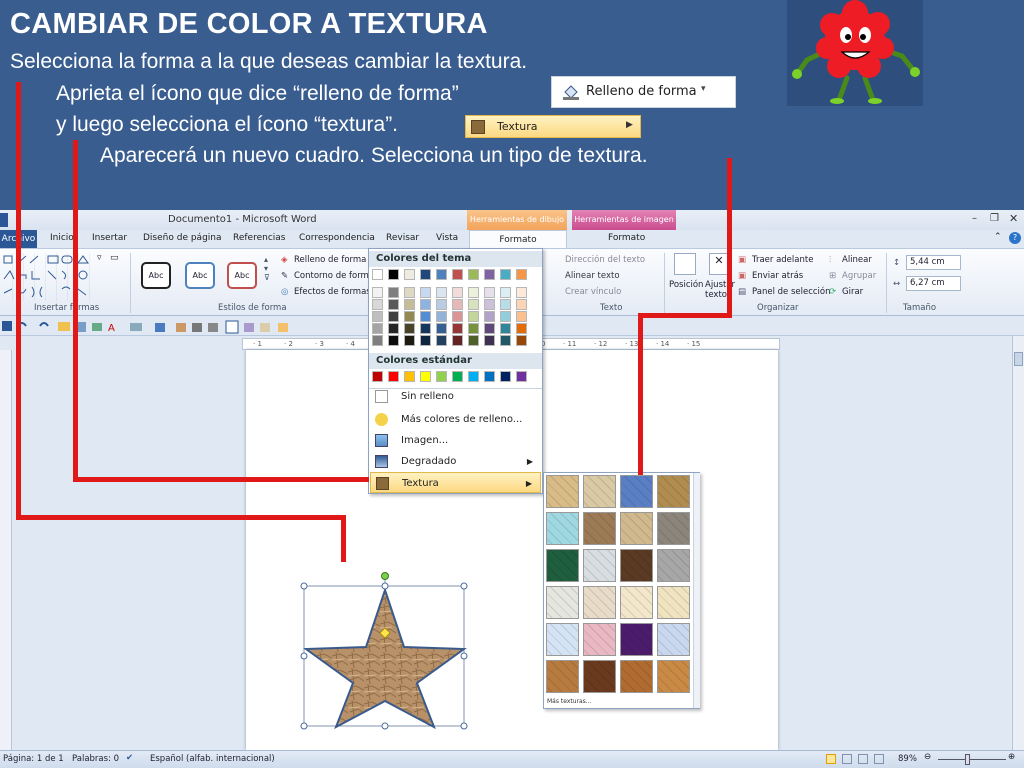  I want to click on width-input: 6,27 cm, so click(933, 283).